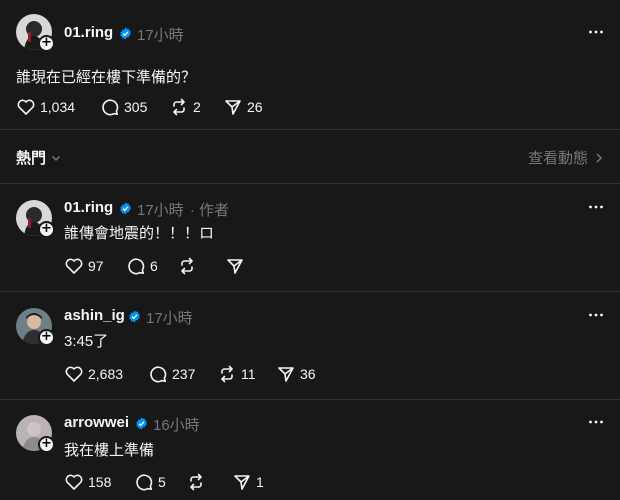  Describe the element at coordinates (296, 374) in the screenshot. I see `share-button: 36` at that location.